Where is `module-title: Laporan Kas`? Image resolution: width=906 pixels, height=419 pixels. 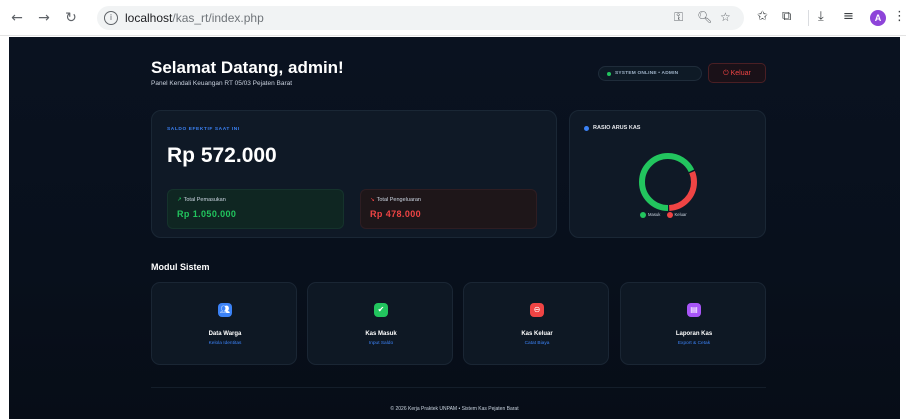
module-title: Laporan Kas is located at coordinates (694, 334).